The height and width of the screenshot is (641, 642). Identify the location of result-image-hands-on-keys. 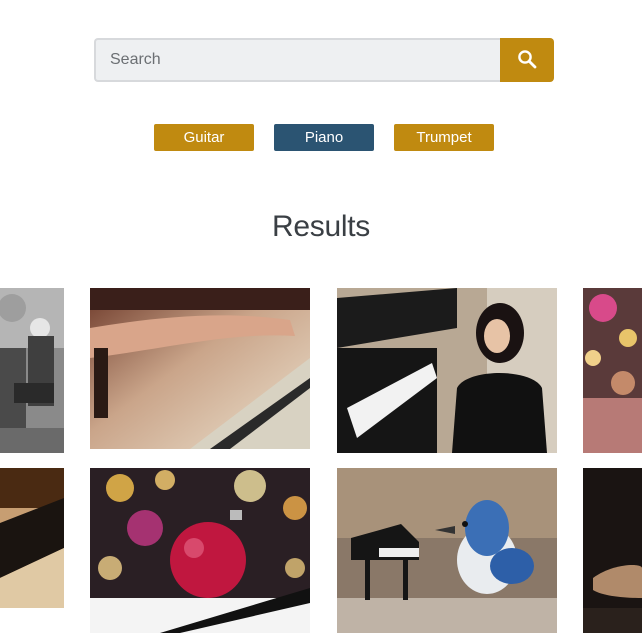
(200, 368).